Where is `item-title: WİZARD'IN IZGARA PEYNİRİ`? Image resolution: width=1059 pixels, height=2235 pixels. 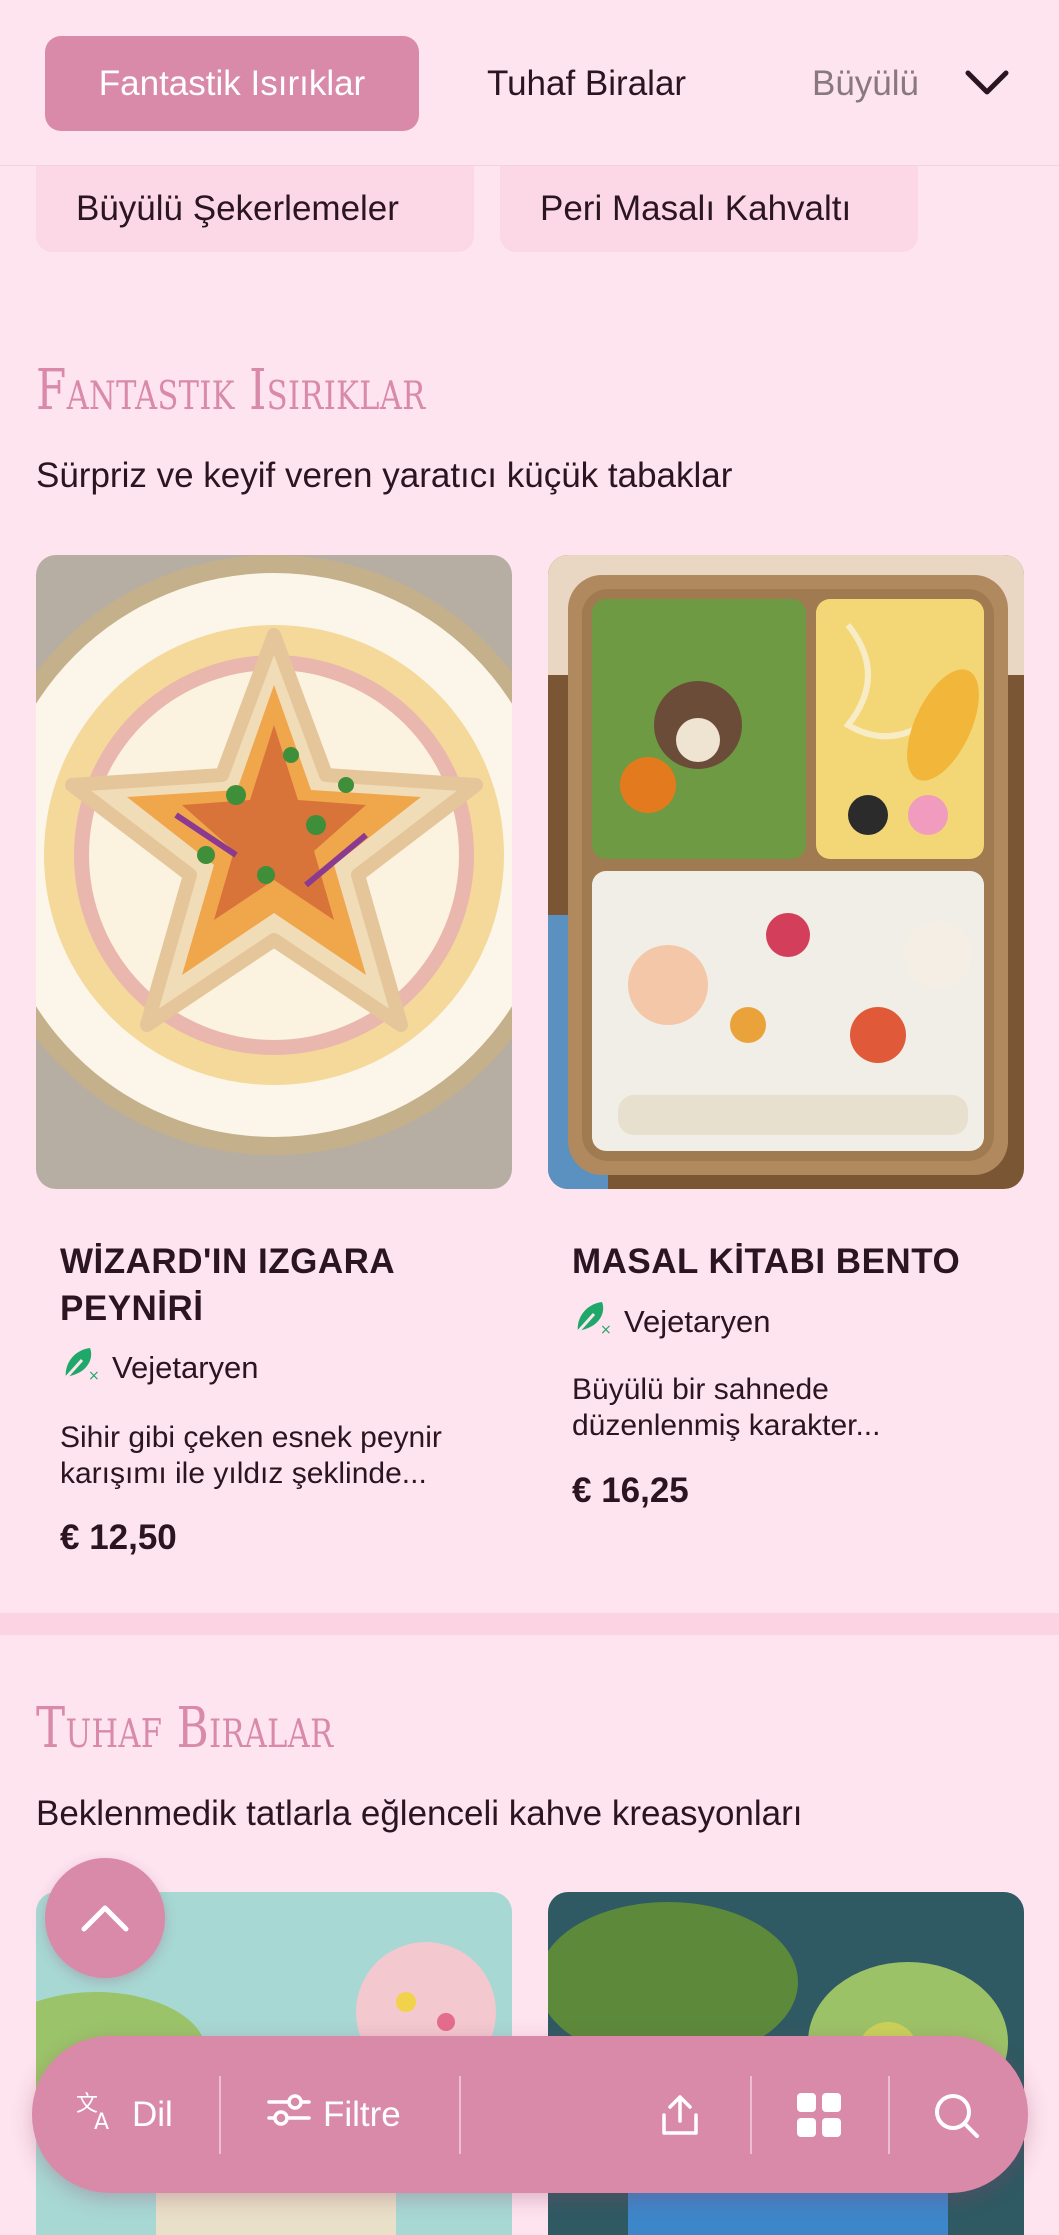
item-title: WİZARD'IN IZGARA PEYNİRİ is located at coordinates (270, 1285).